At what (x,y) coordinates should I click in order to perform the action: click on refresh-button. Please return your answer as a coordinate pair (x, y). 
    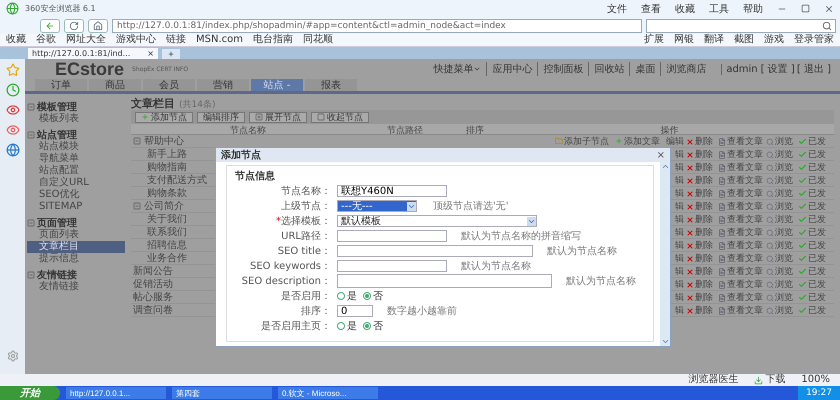
    Looking at the image, I should click on (74, 25).